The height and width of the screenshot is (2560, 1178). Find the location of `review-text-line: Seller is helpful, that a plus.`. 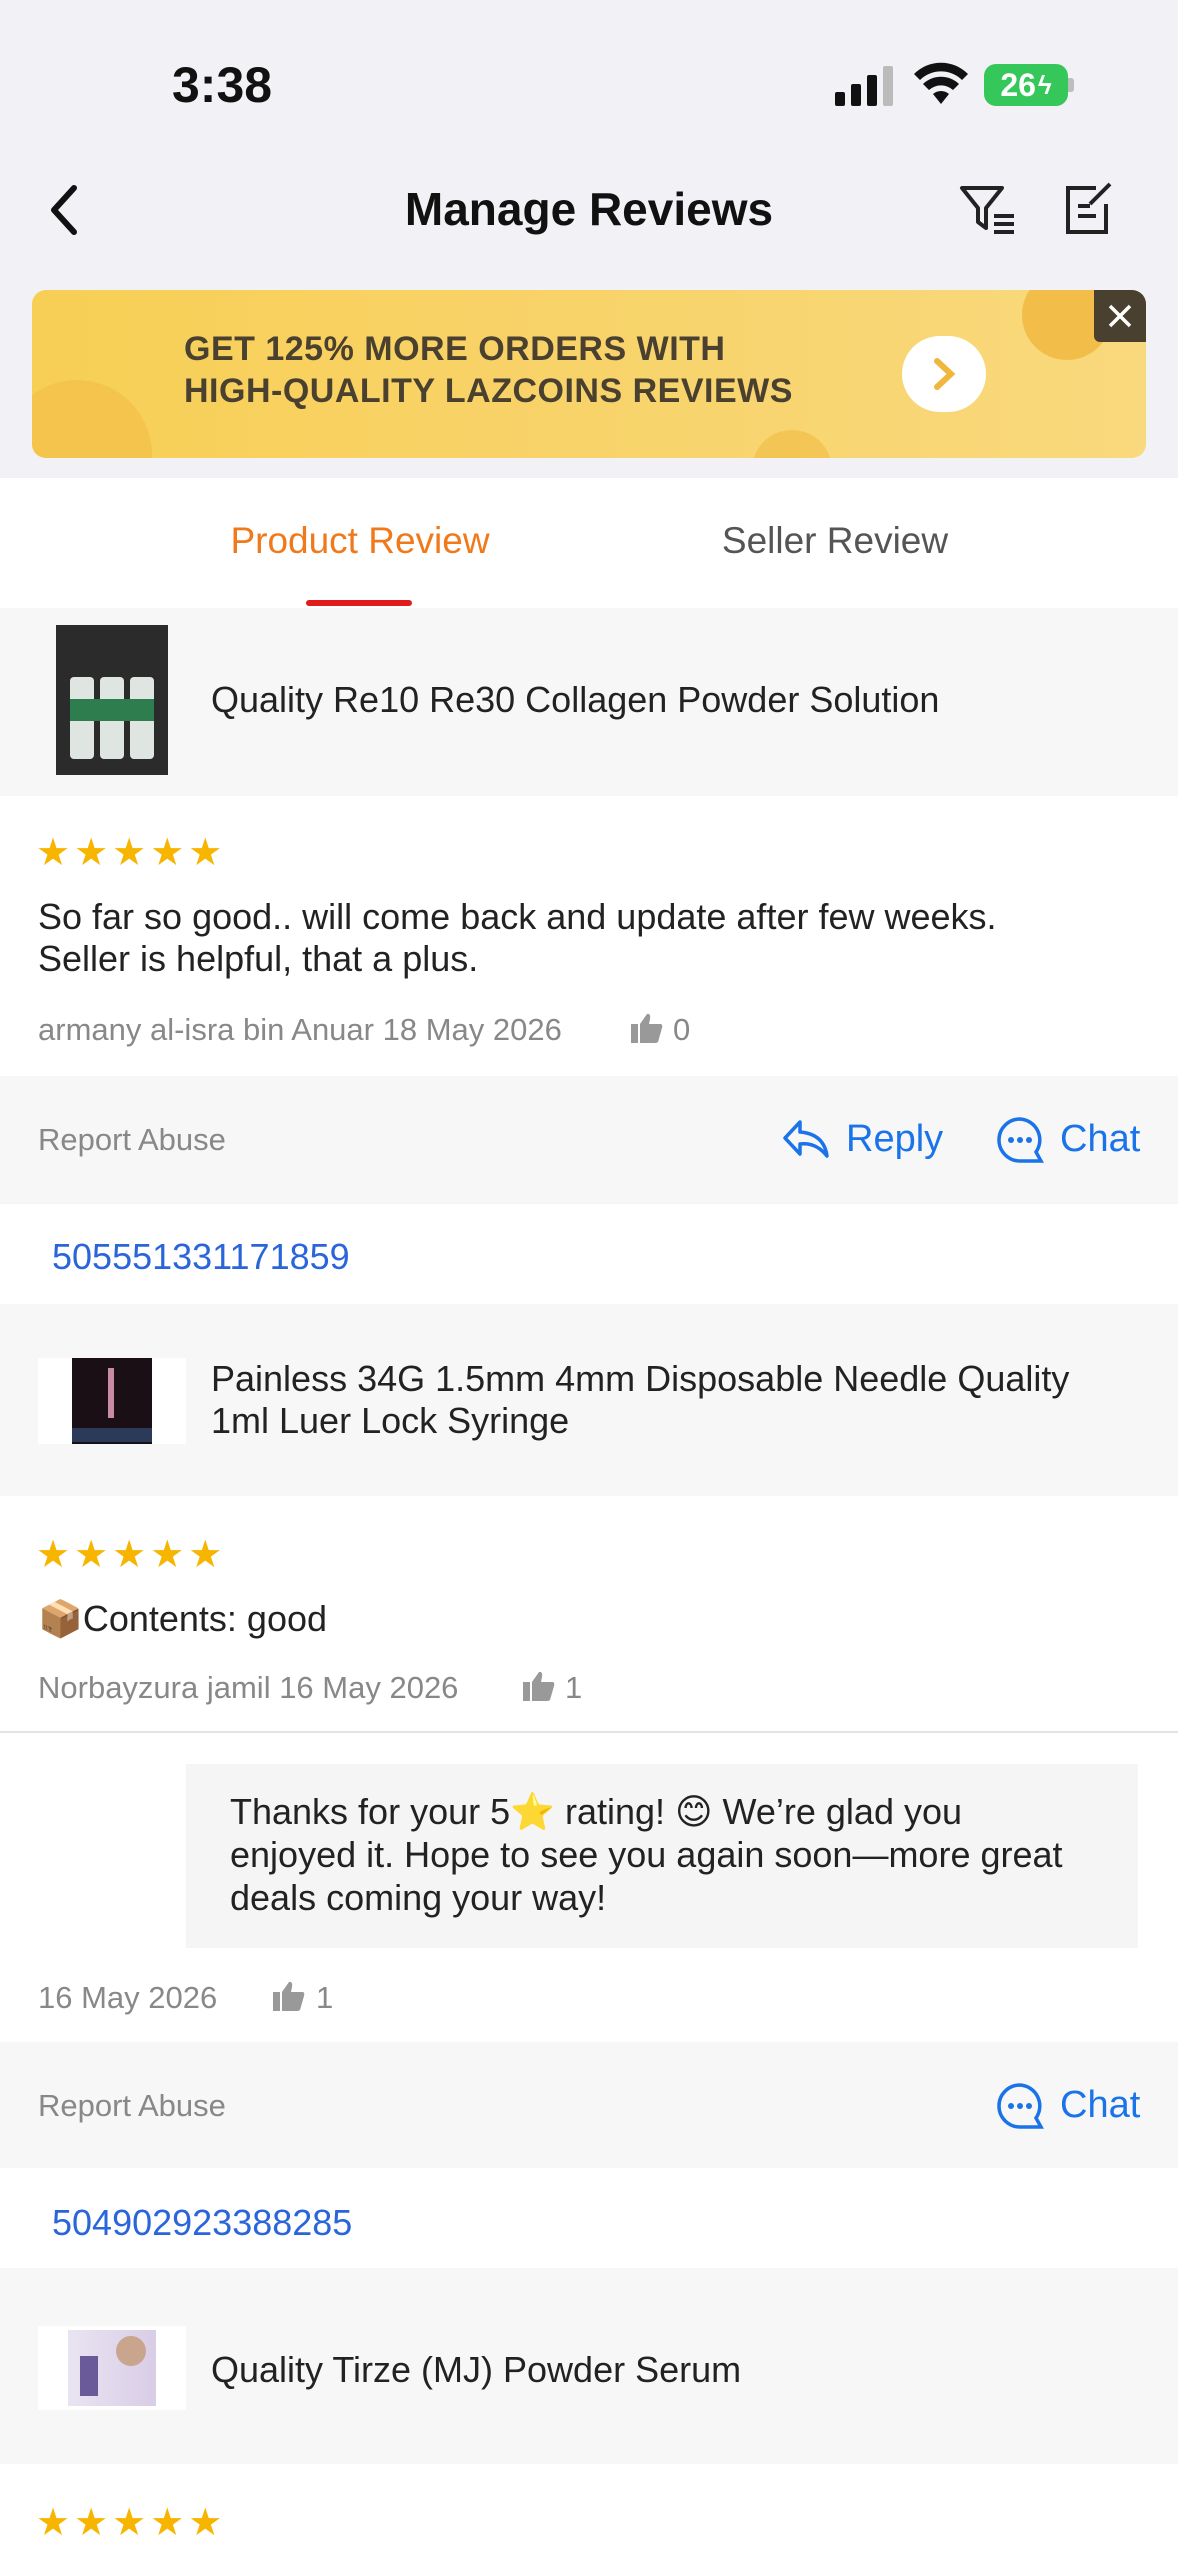

review-text-line: Seller is helpful, that a plus. is located at coordinates (258, 958).